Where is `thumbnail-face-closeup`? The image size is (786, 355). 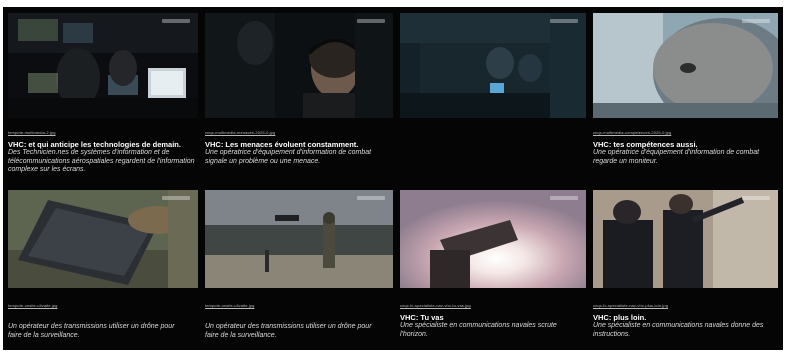 thumbnail-face-closeup is located at coordinates (685, 65).